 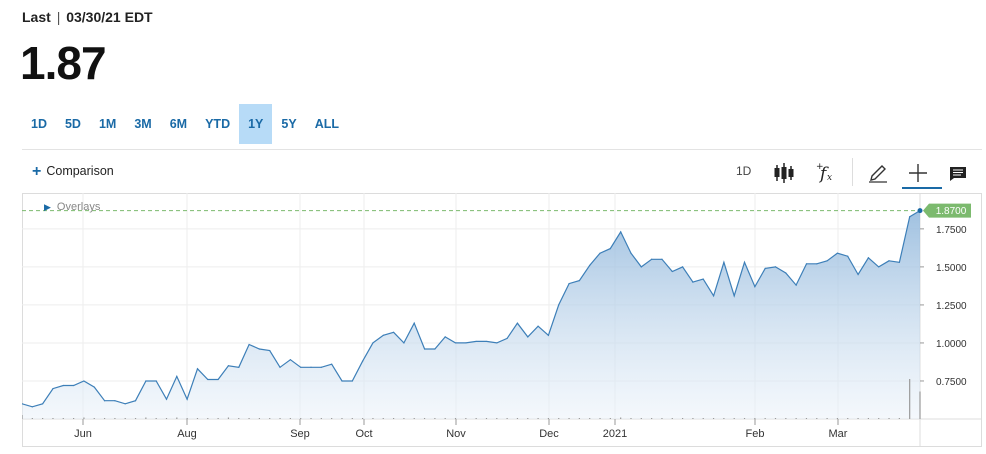 What do you see at coordinates (178, 124) in the screenshot?
I see `range-6m: 6M` at bounding box center [178, 124].